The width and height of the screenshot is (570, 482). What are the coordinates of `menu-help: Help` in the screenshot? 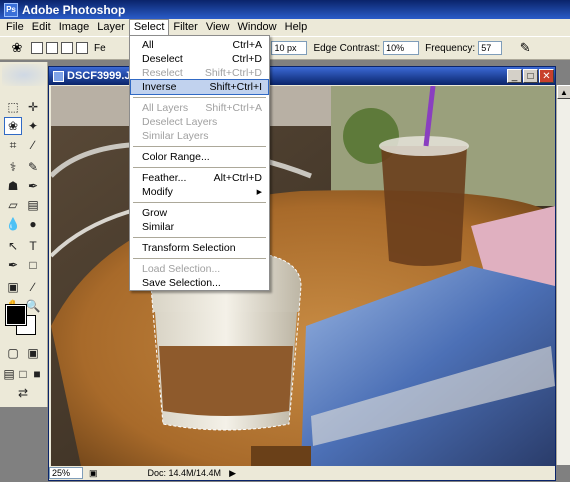 It's located at (296, 27).